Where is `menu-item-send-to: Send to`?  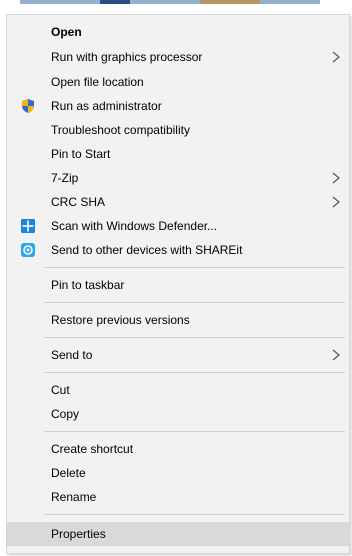 menu-item-send-to: Send to is located at coordinates (178, 355).